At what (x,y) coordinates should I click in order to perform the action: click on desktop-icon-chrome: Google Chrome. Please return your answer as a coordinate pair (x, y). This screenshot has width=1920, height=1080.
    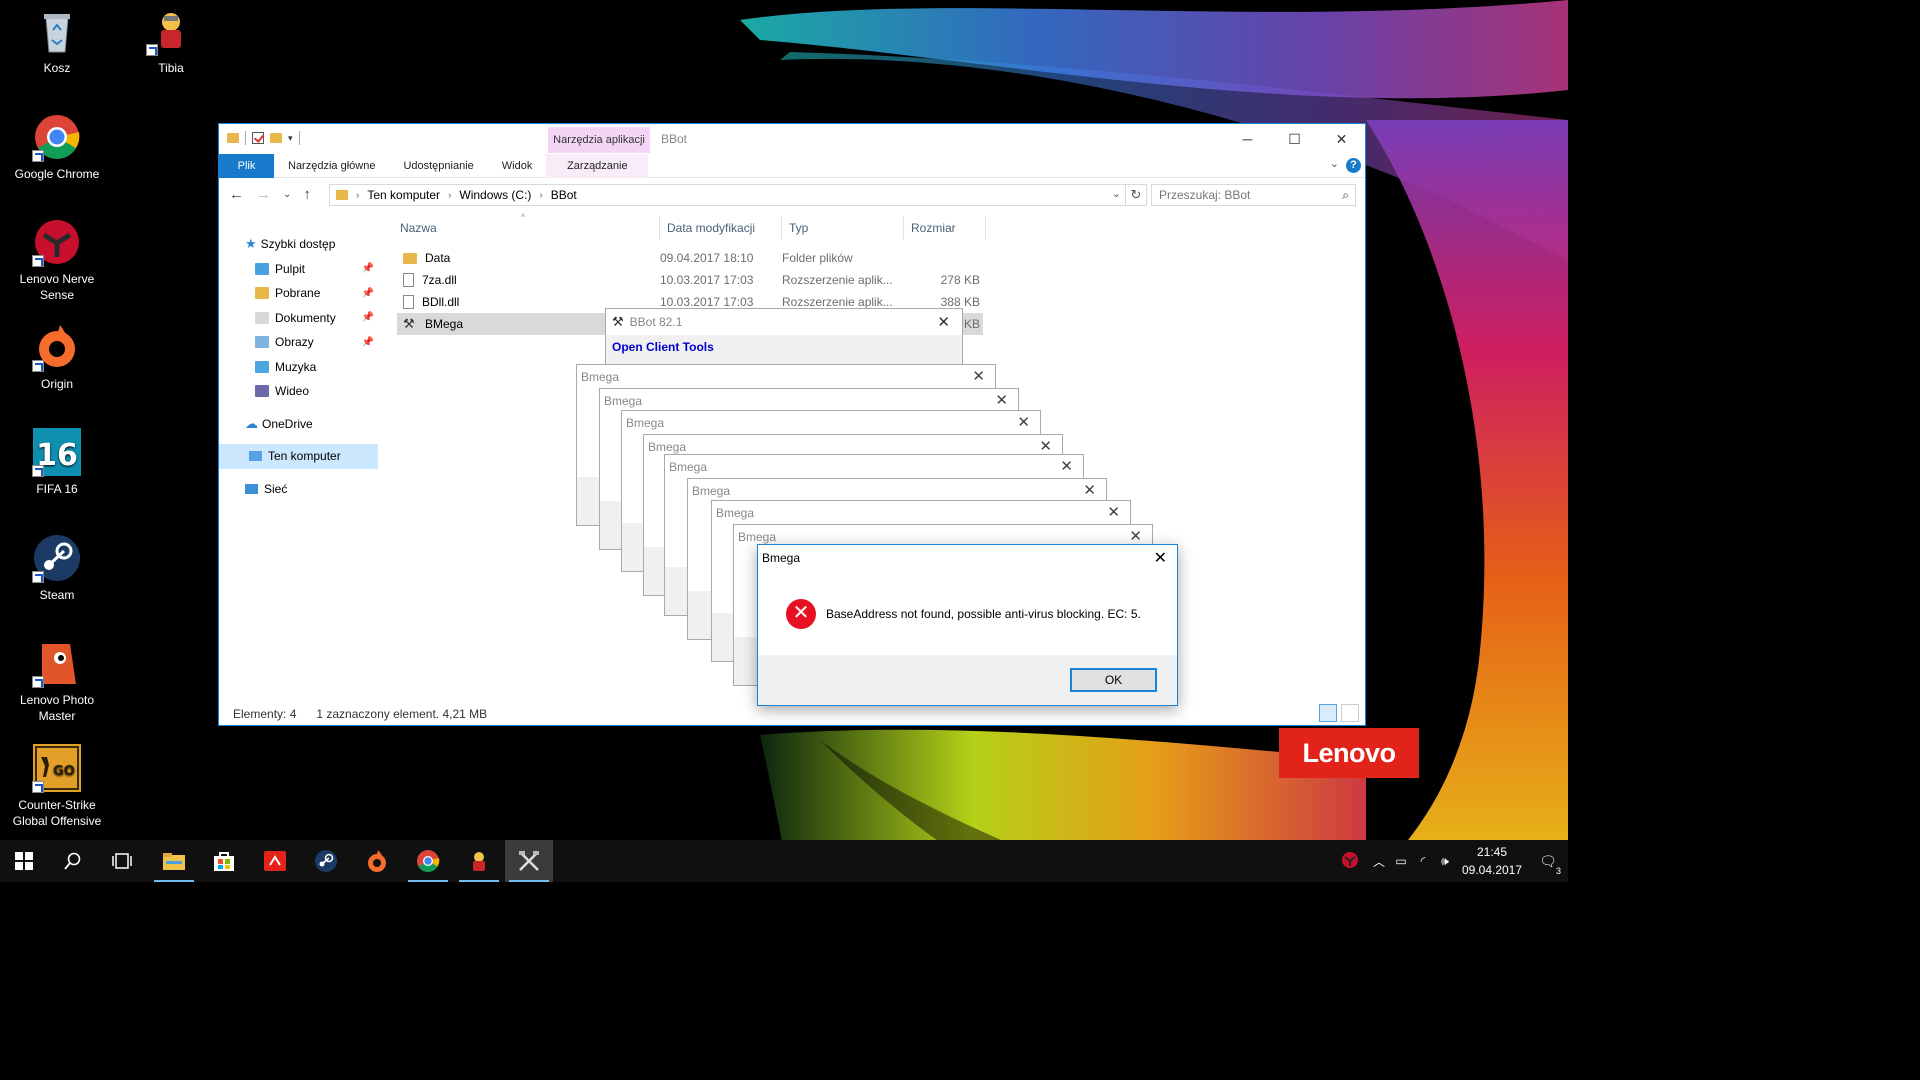
    Looking at the image, I should click on (57, 147).